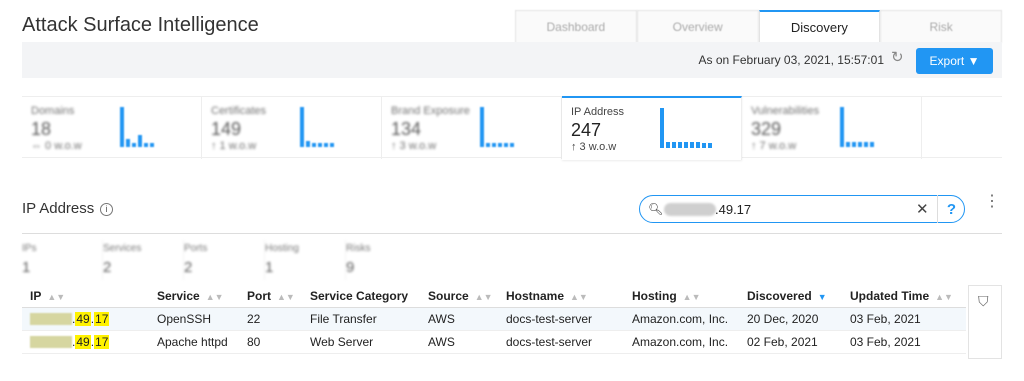 The height and width of the screenshot is (381, 1024). I want to click on card-label: IP Address, so click(597, 112).